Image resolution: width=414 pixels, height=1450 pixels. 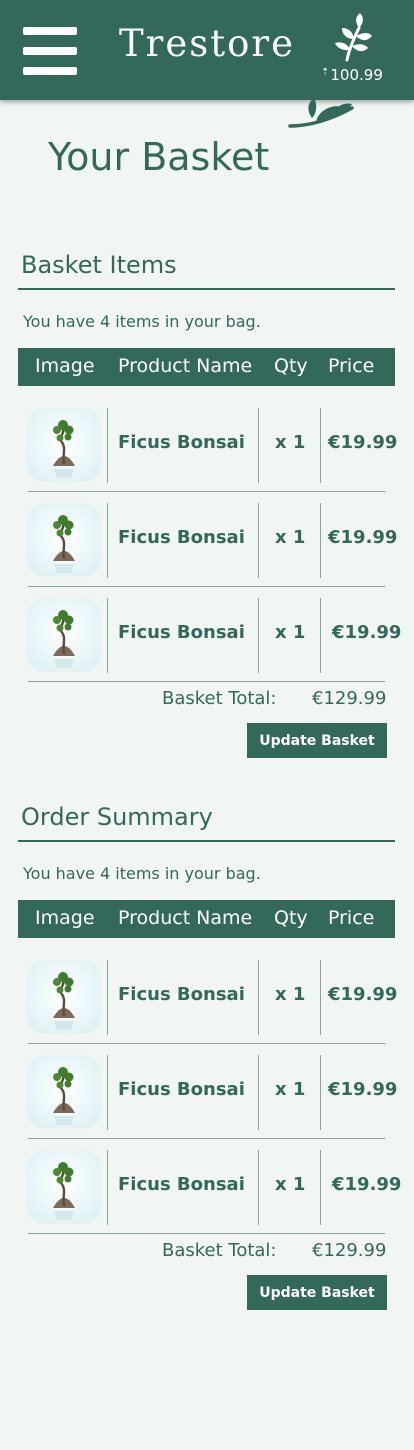 What do you see at coordinates (354, 37) in the screenshot?
I see `leaf-icon` at bounding box center [354, 37].